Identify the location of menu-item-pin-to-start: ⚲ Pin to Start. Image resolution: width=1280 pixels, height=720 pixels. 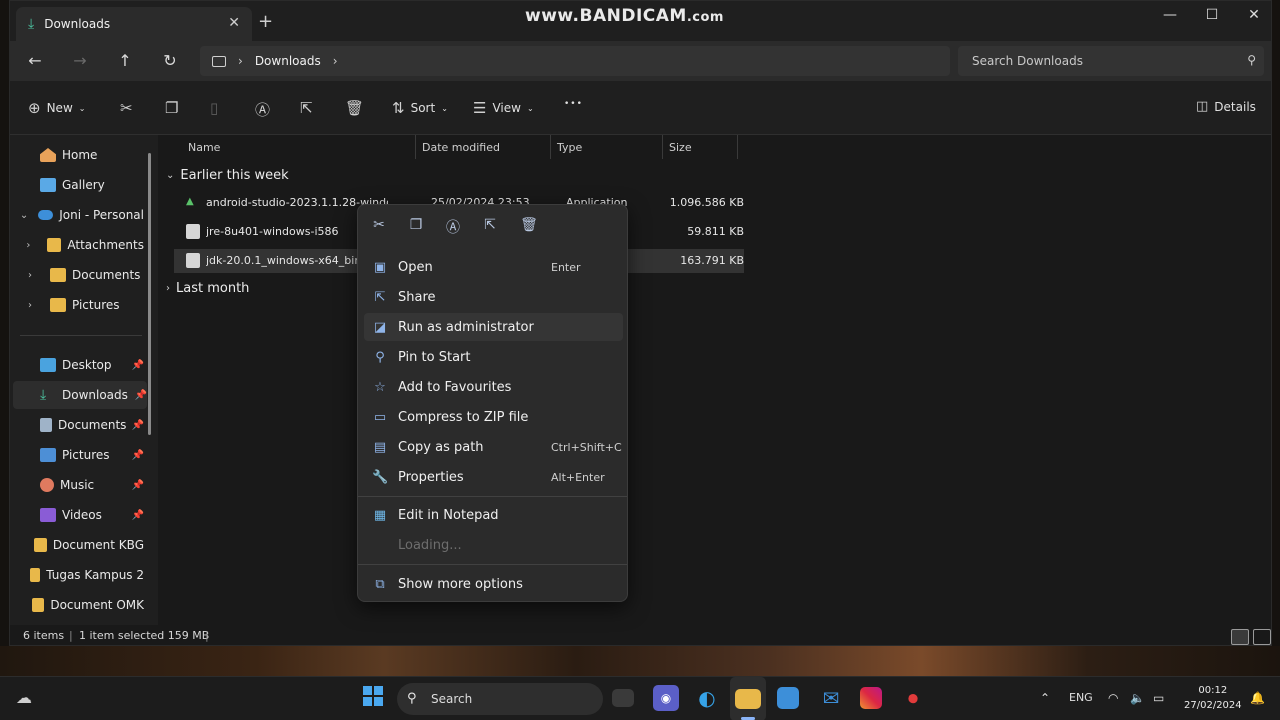
(493, 357).